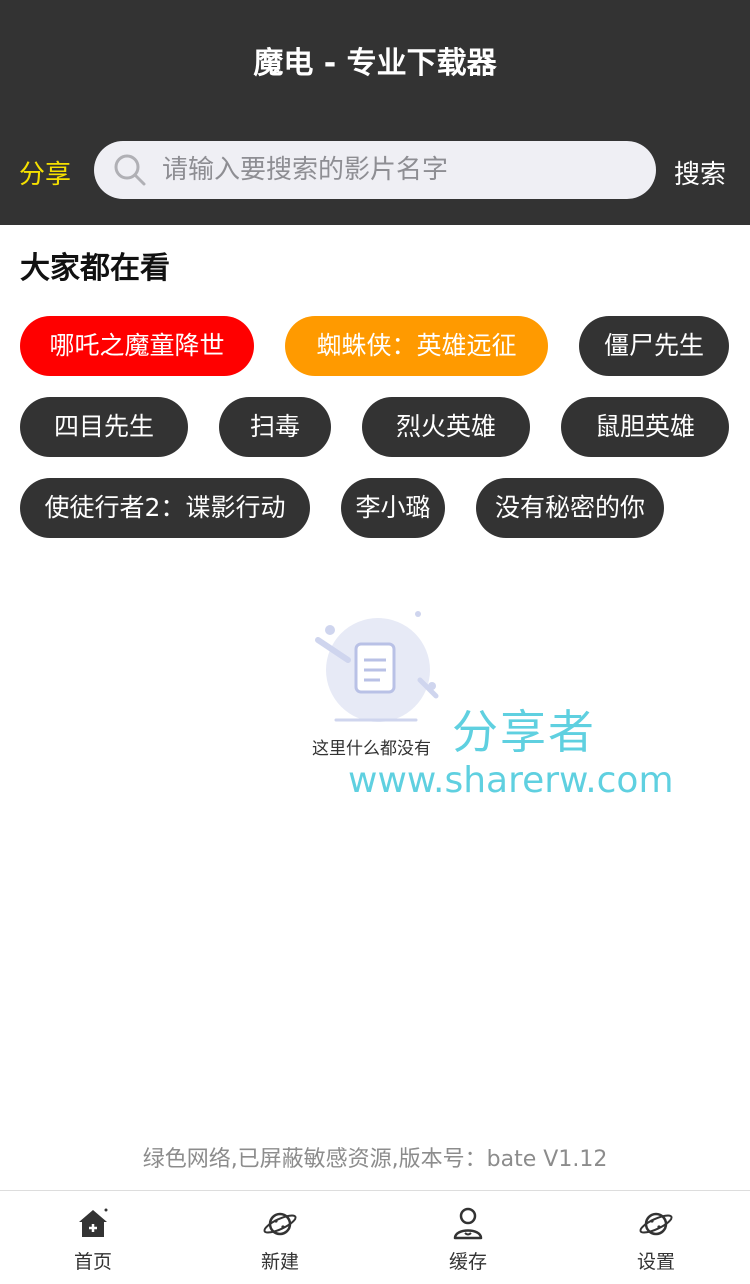 This screenshot has width=750, height=1284. I want to click on tag-item: 僵尸先生, so click(654, 346).